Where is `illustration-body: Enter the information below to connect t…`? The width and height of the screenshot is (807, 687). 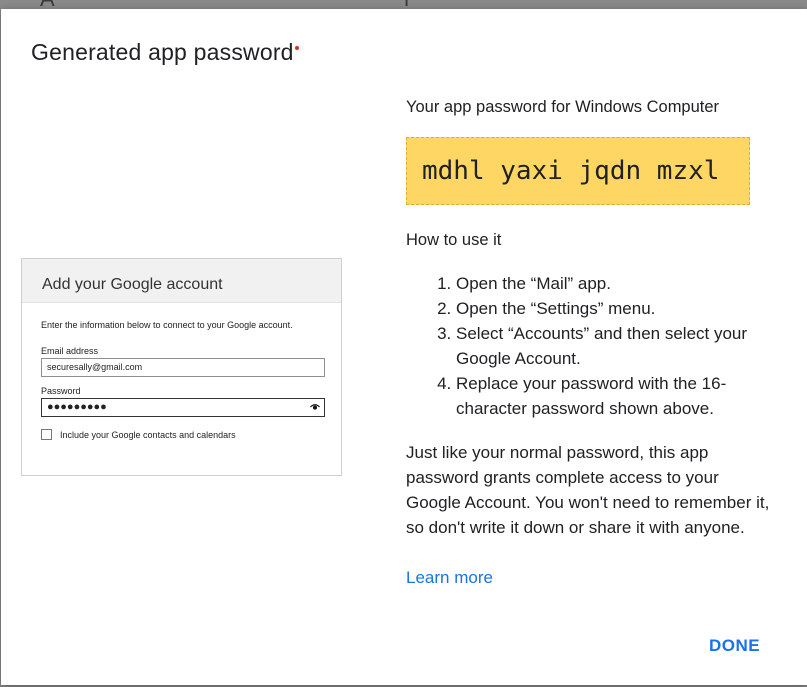
illustration-body: Enter the information below to connect t… is located at coordinates (181, 371).